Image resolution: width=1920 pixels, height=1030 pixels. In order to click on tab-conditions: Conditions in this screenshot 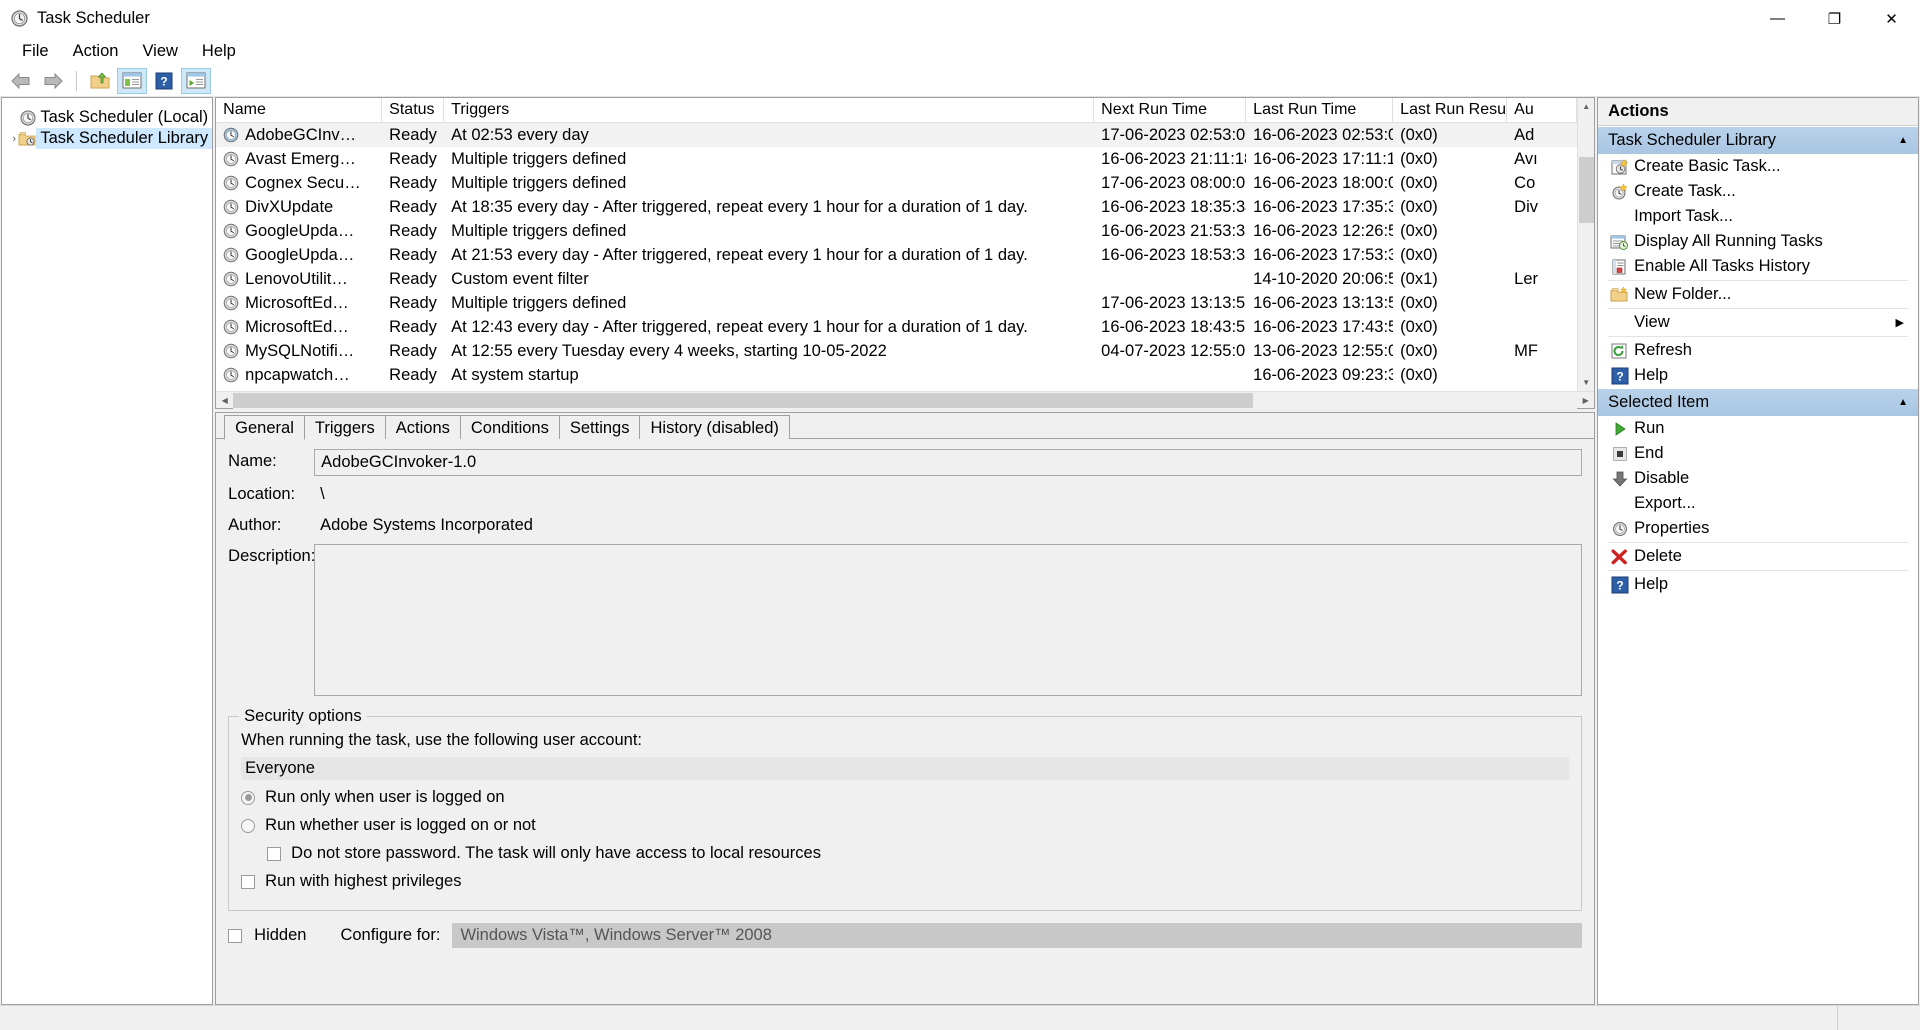, I will do `click(509, 427)`.